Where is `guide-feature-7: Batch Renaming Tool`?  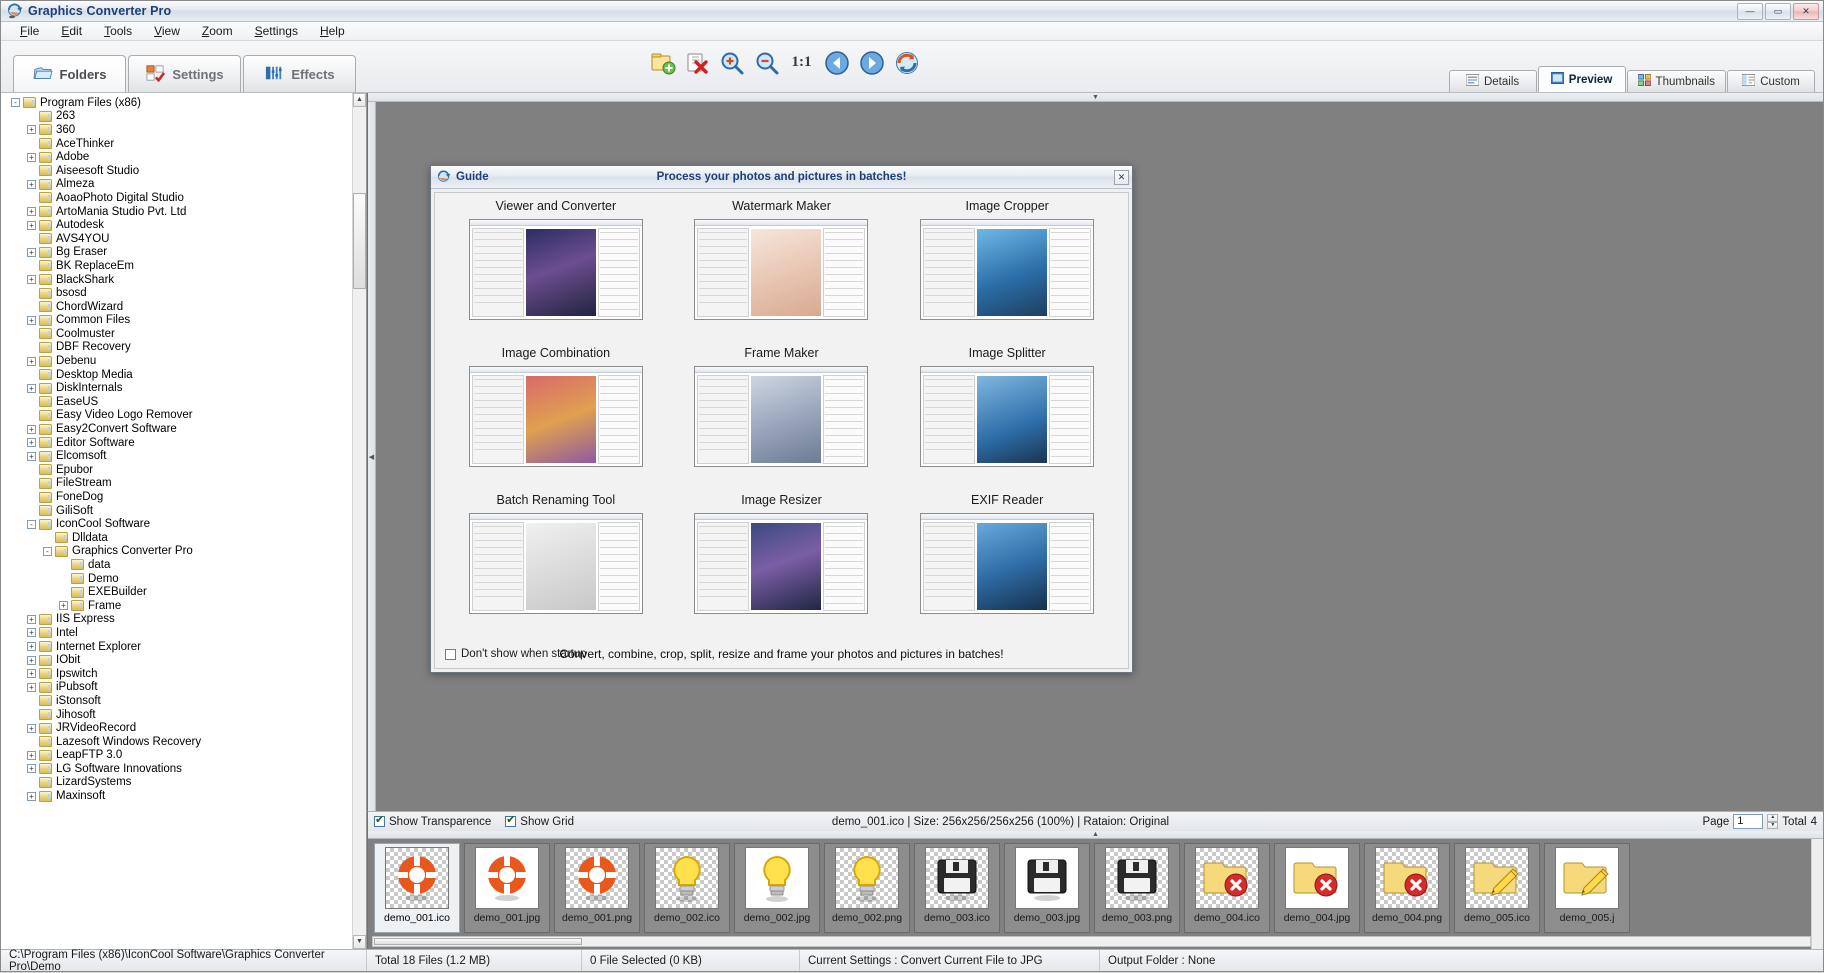 guide-feature-7: Batch Renaming Tool is located at coordinates (556, 566).